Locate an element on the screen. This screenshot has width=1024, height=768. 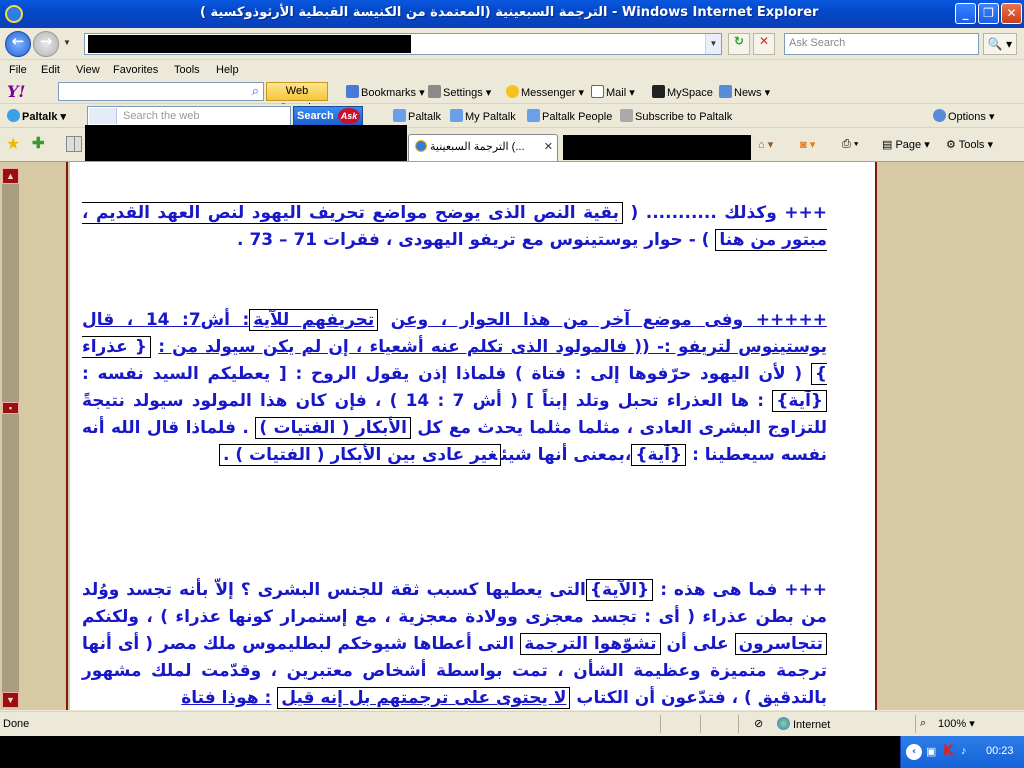
bookmarks-icon is located at coordinates (352, 91).